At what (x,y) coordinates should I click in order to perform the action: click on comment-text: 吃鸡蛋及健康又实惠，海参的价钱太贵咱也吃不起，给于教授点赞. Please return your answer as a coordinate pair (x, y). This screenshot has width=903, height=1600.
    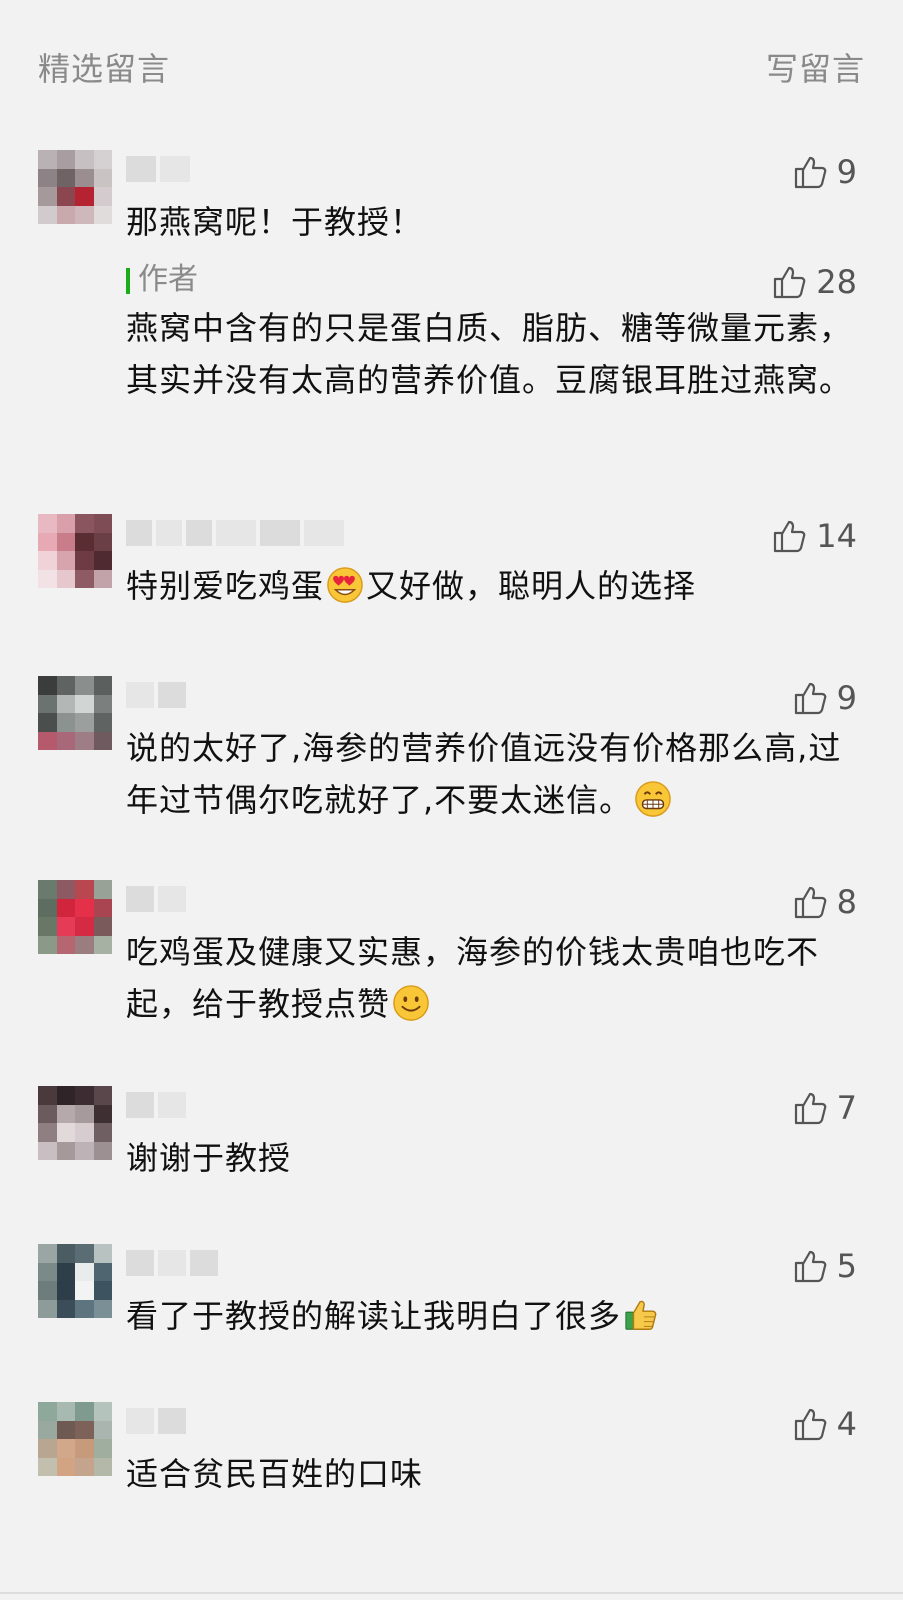
    Looking at the image, I should click on (489, 978).